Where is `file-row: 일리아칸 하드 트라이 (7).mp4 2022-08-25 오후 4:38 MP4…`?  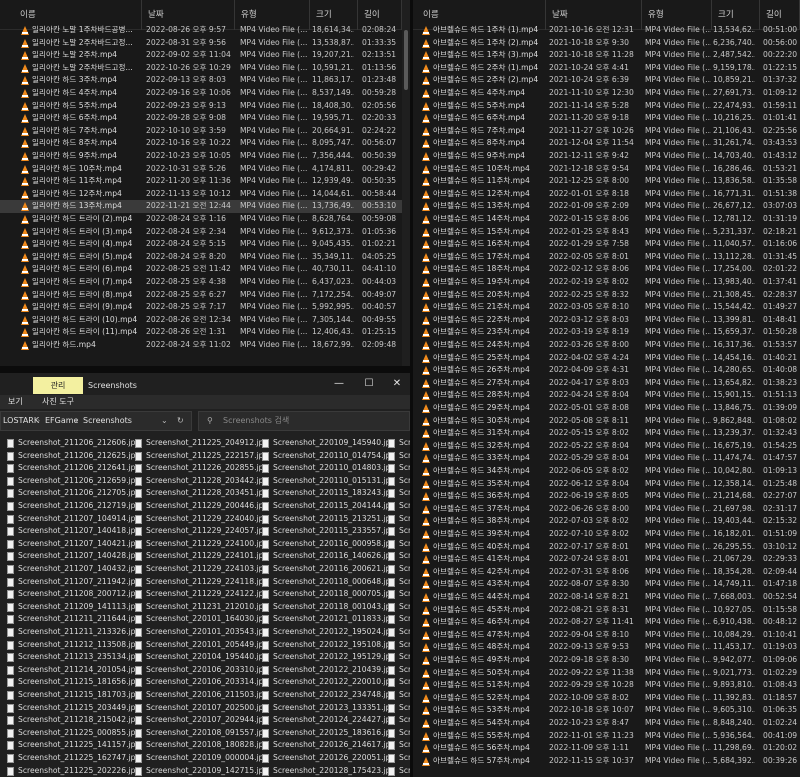
file-row: 일리아칸 하드 트라이 (7).mp4 2022-08-25 오후 4:38 MP4… is located at coordinates (205, 282).